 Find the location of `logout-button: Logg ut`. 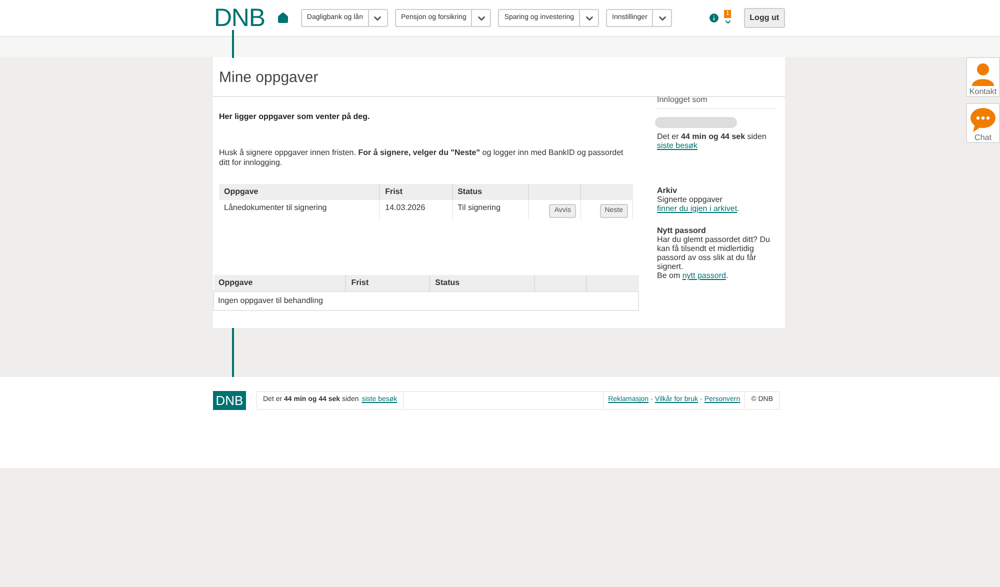

logout-button: Logg ut is located at coordinates (764, 18).